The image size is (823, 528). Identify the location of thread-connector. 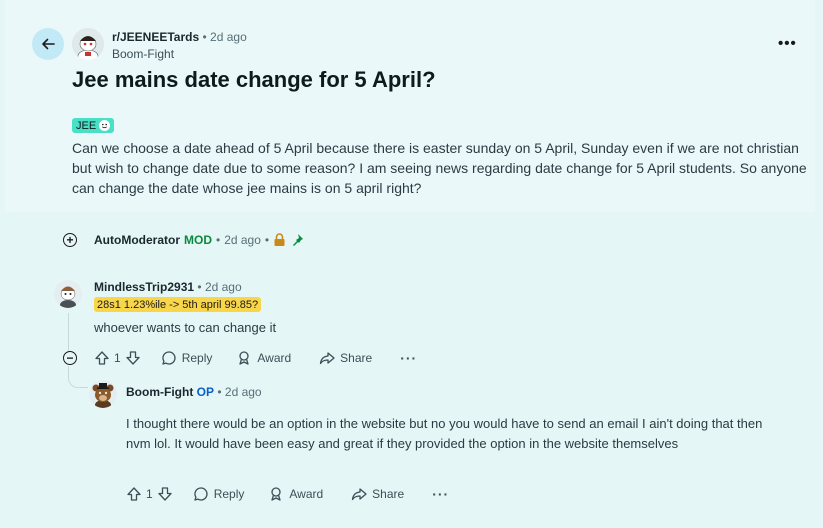
(78, 377).